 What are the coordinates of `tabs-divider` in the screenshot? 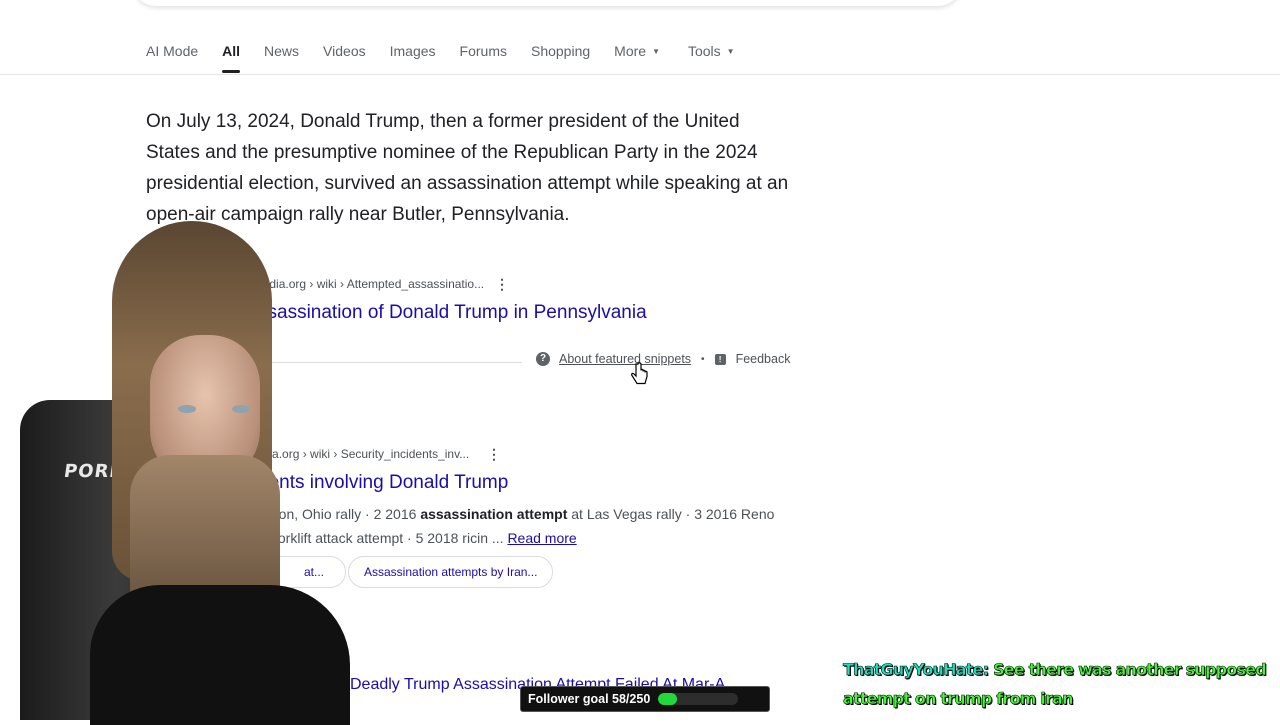 It's located at (640, 74).